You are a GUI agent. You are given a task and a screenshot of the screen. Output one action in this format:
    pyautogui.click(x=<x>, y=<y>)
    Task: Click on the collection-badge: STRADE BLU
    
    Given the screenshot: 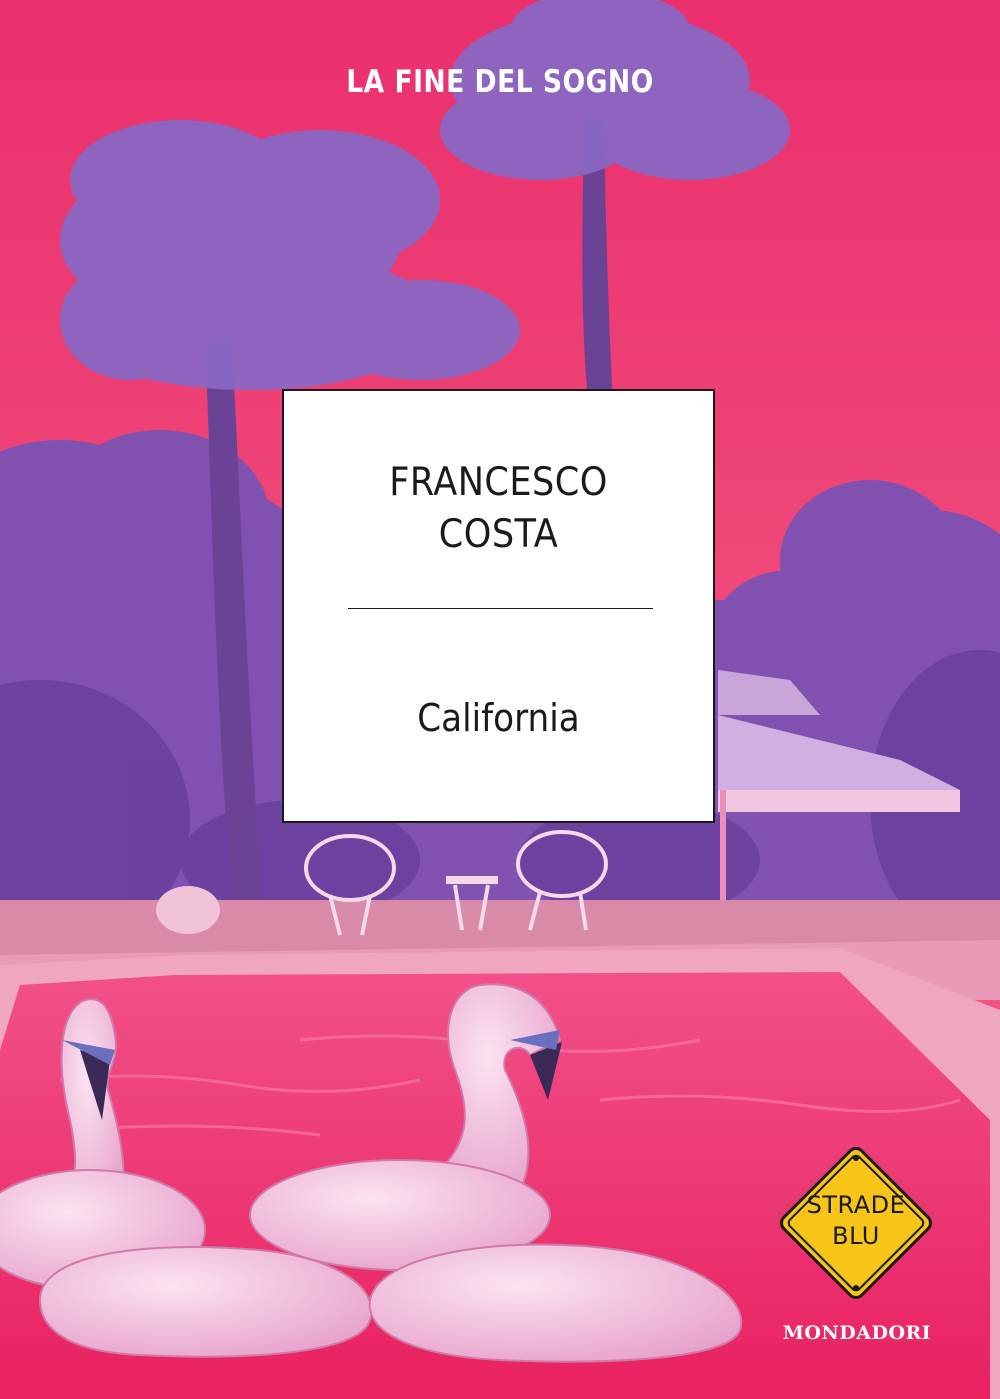 What is the action you would take?
    pyautogui.click(x=856, y=1223)
    